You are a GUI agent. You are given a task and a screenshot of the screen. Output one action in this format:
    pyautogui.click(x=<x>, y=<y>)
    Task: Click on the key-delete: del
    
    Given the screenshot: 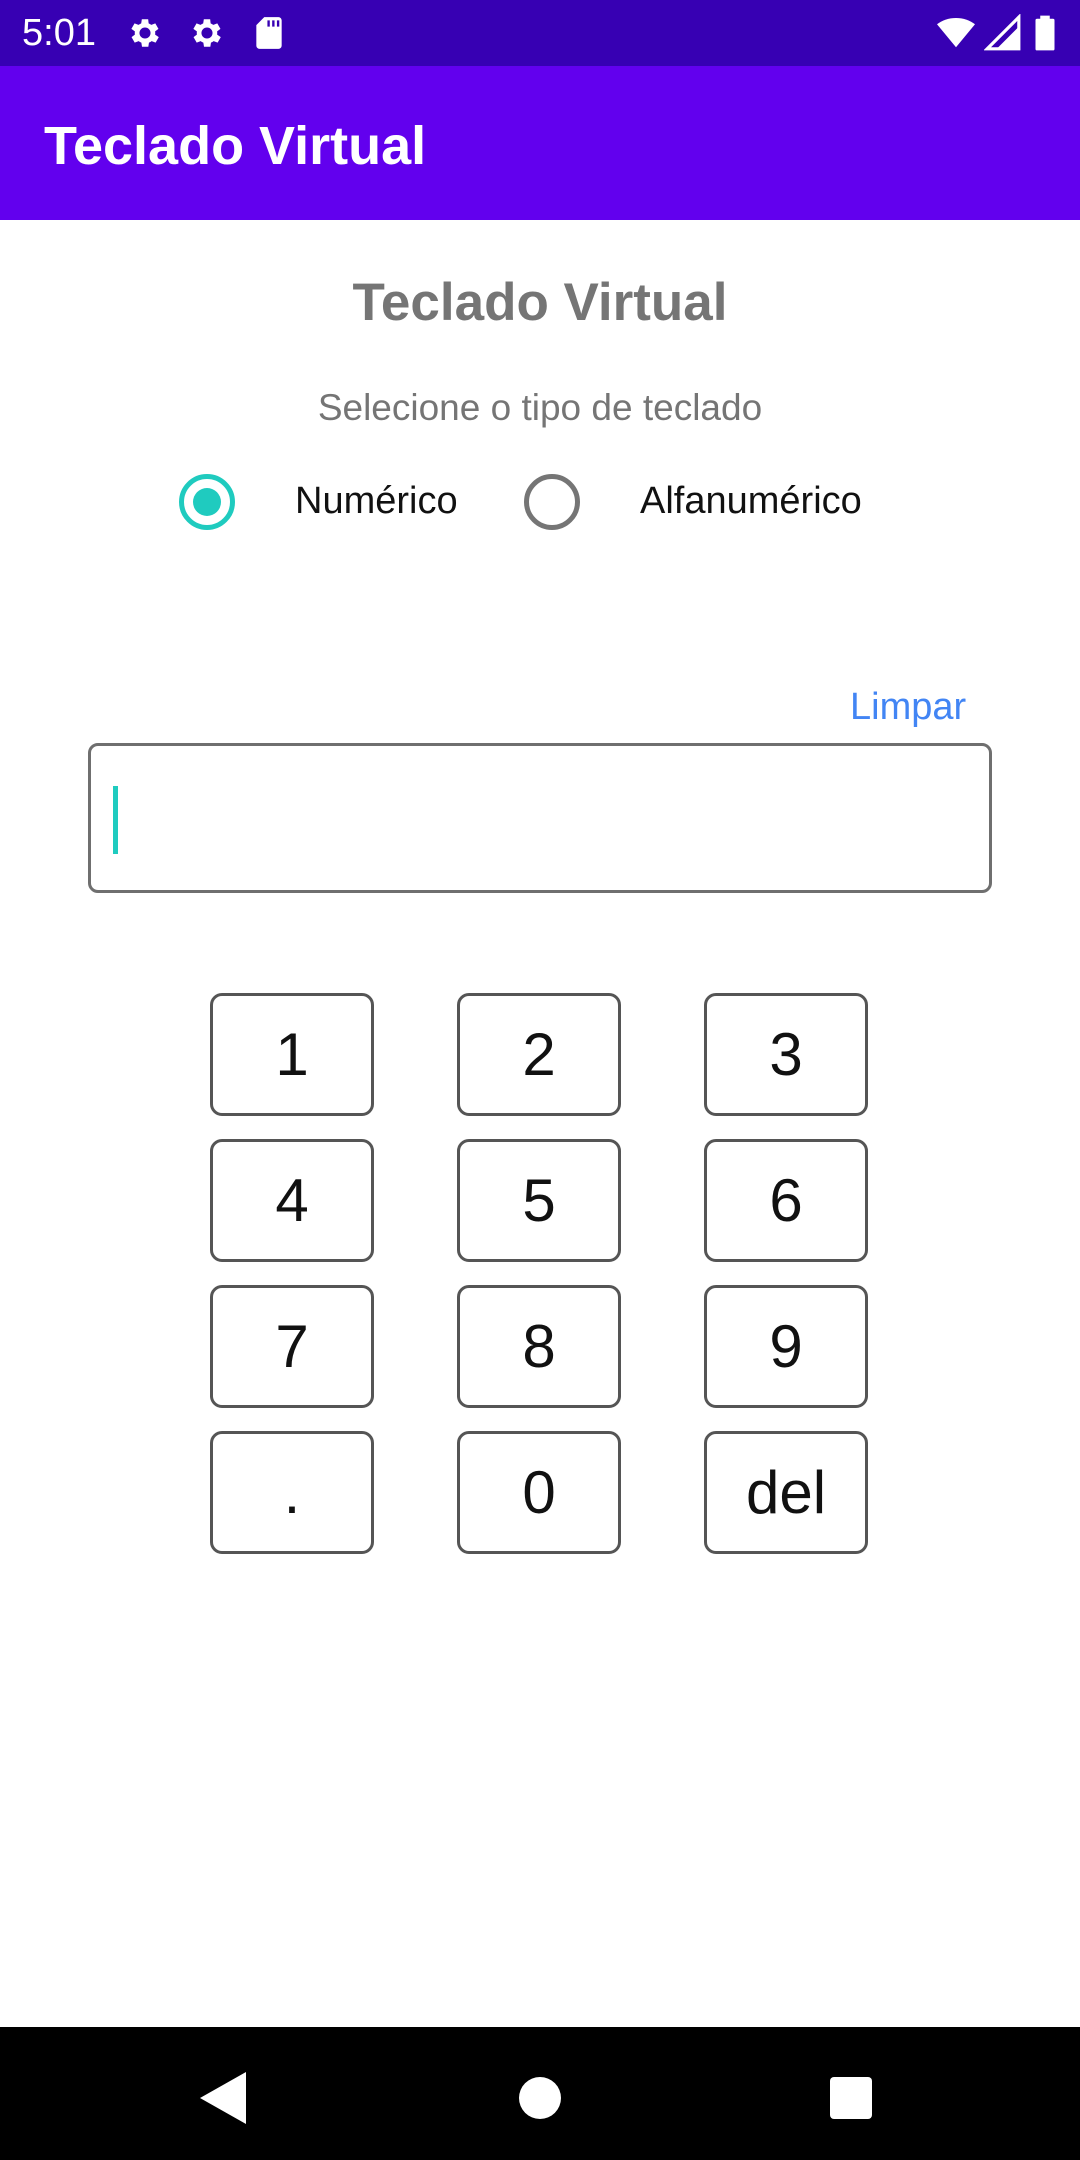 What is the action you would take?
    pyautogui.click(x=786, y=1492)
    